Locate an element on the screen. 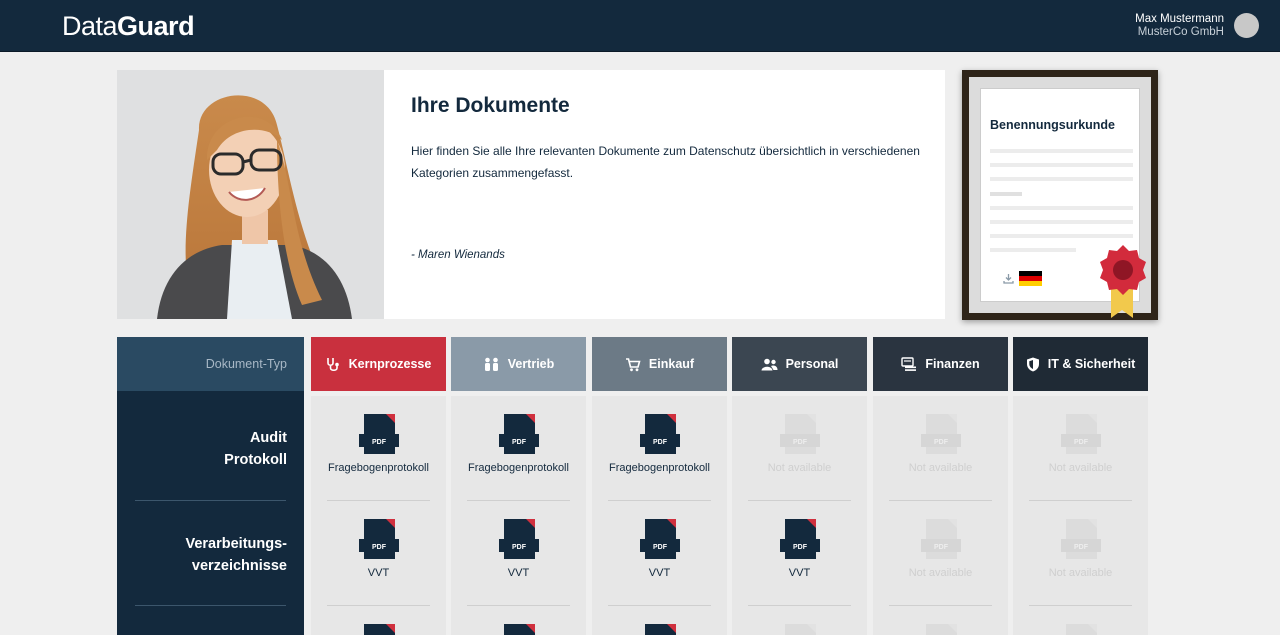  tab-kernprozesse: Kernprozesse is located at coordinates (378, 364).